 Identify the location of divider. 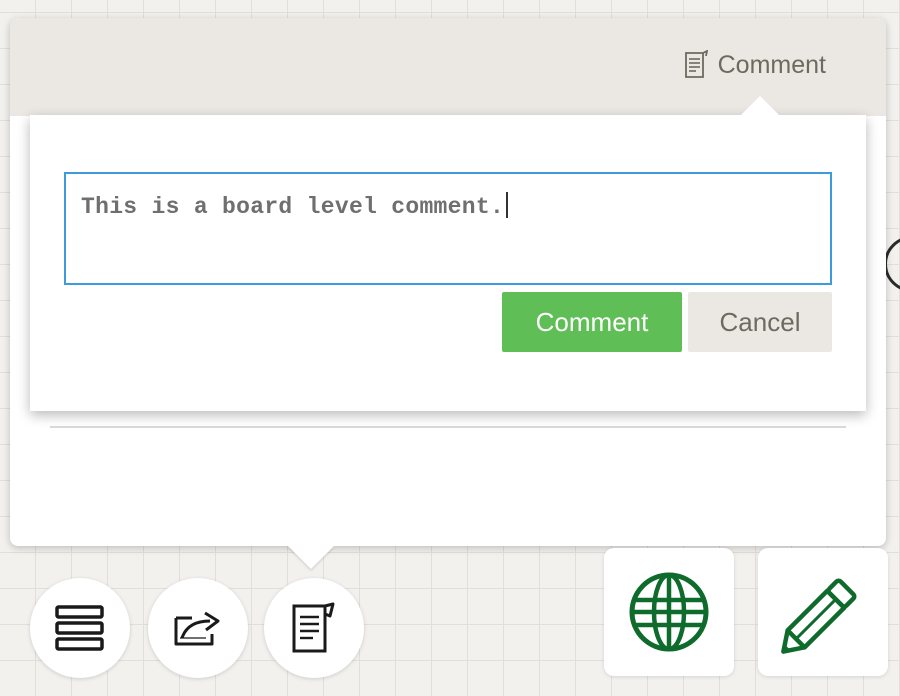
(448, 427).